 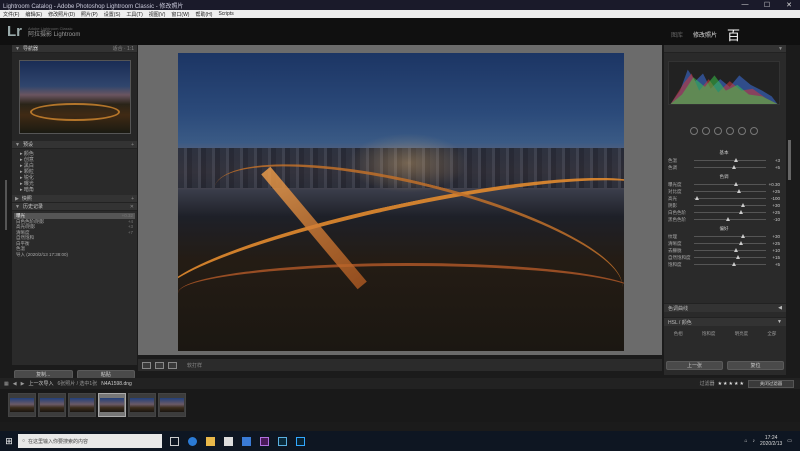 I want to click on before-after-icon, so click(x=172, y=365).